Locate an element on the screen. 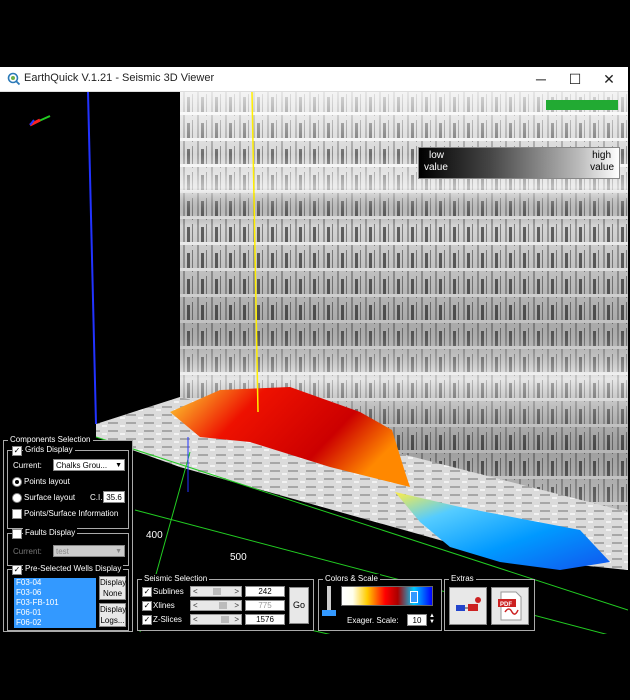 This screenshot has height=700, width=630. wells-display-label: Pre-Selected Wells Display is located at coordinates (73, 568).